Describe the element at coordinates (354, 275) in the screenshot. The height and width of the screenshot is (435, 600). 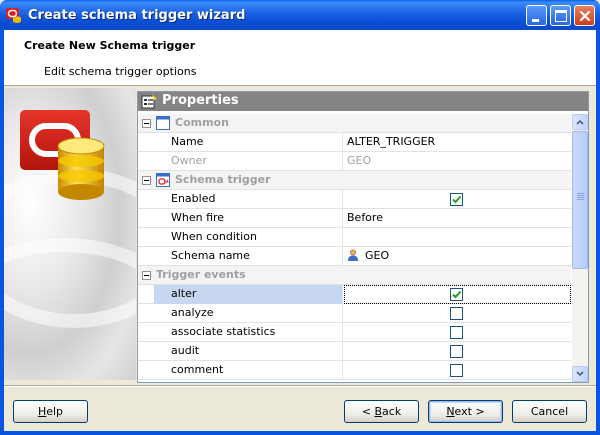
I see `category-trigger-events: Trigger events` at that location.